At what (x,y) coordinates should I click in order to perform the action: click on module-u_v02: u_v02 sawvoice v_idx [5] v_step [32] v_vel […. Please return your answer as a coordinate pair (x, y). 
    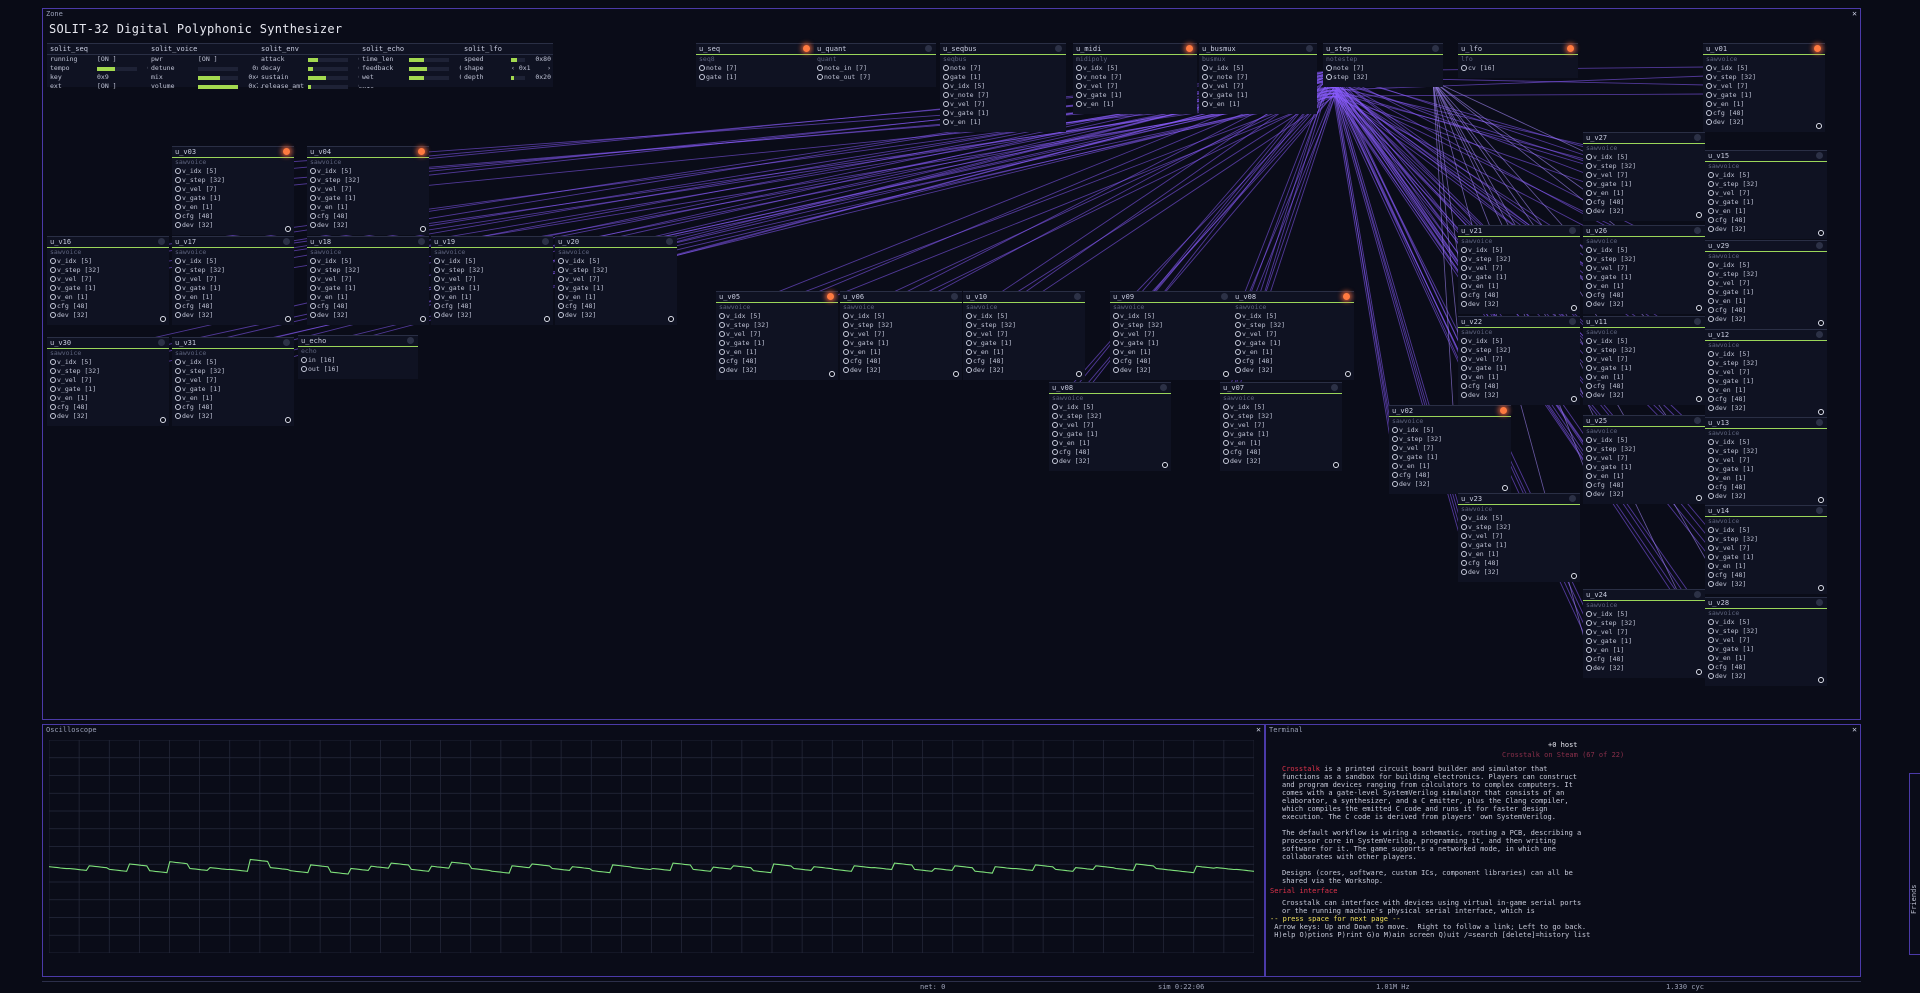
    Looking at the image, I should click on (1450, 449).